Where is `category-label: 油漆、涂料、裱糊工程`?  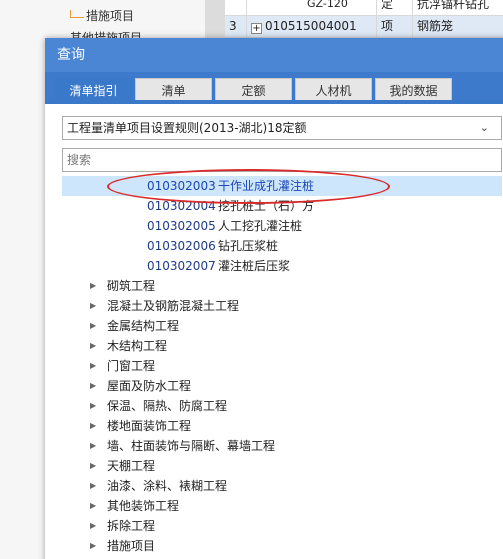 category-label: 油漆、涂料、裱糊工程 is located at coordinates (167, 486).